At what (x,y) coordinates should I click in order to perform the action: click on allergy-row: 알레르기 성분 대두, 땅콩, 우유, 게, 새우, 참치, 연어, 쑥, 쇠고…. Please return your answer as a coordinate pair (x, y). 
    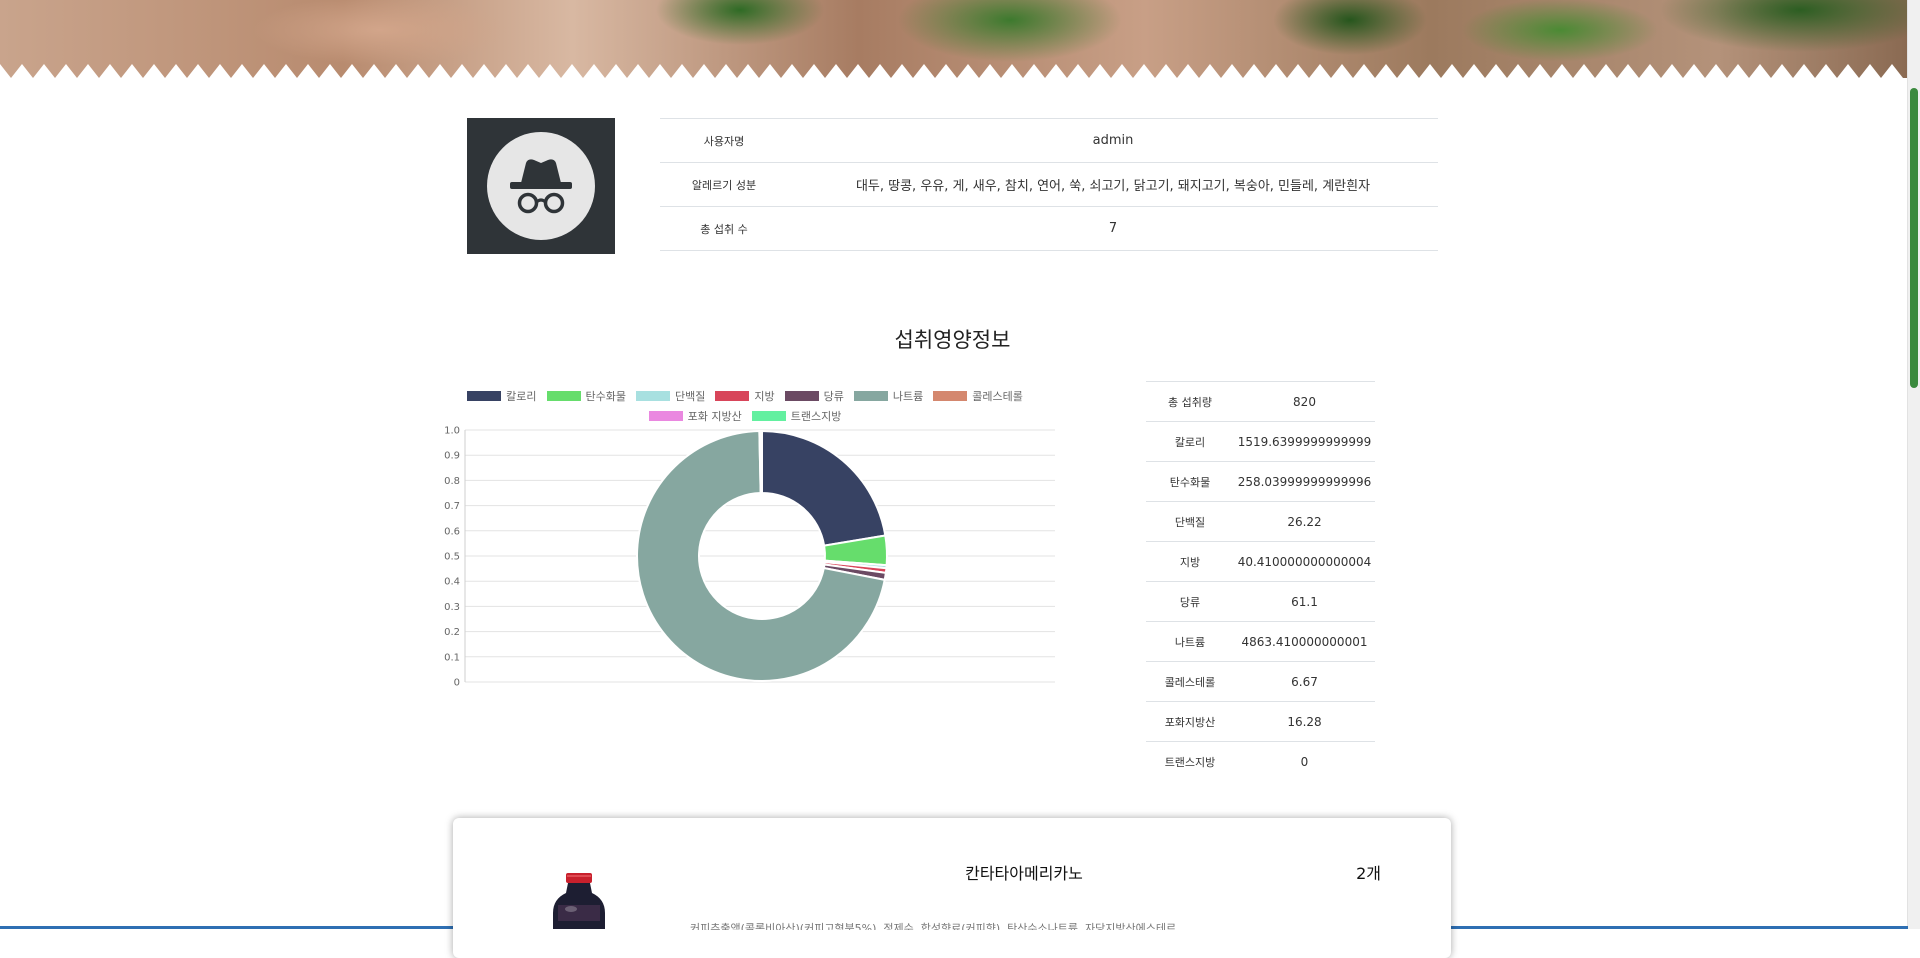
    Looking at the image, I should click on (1049, 184).